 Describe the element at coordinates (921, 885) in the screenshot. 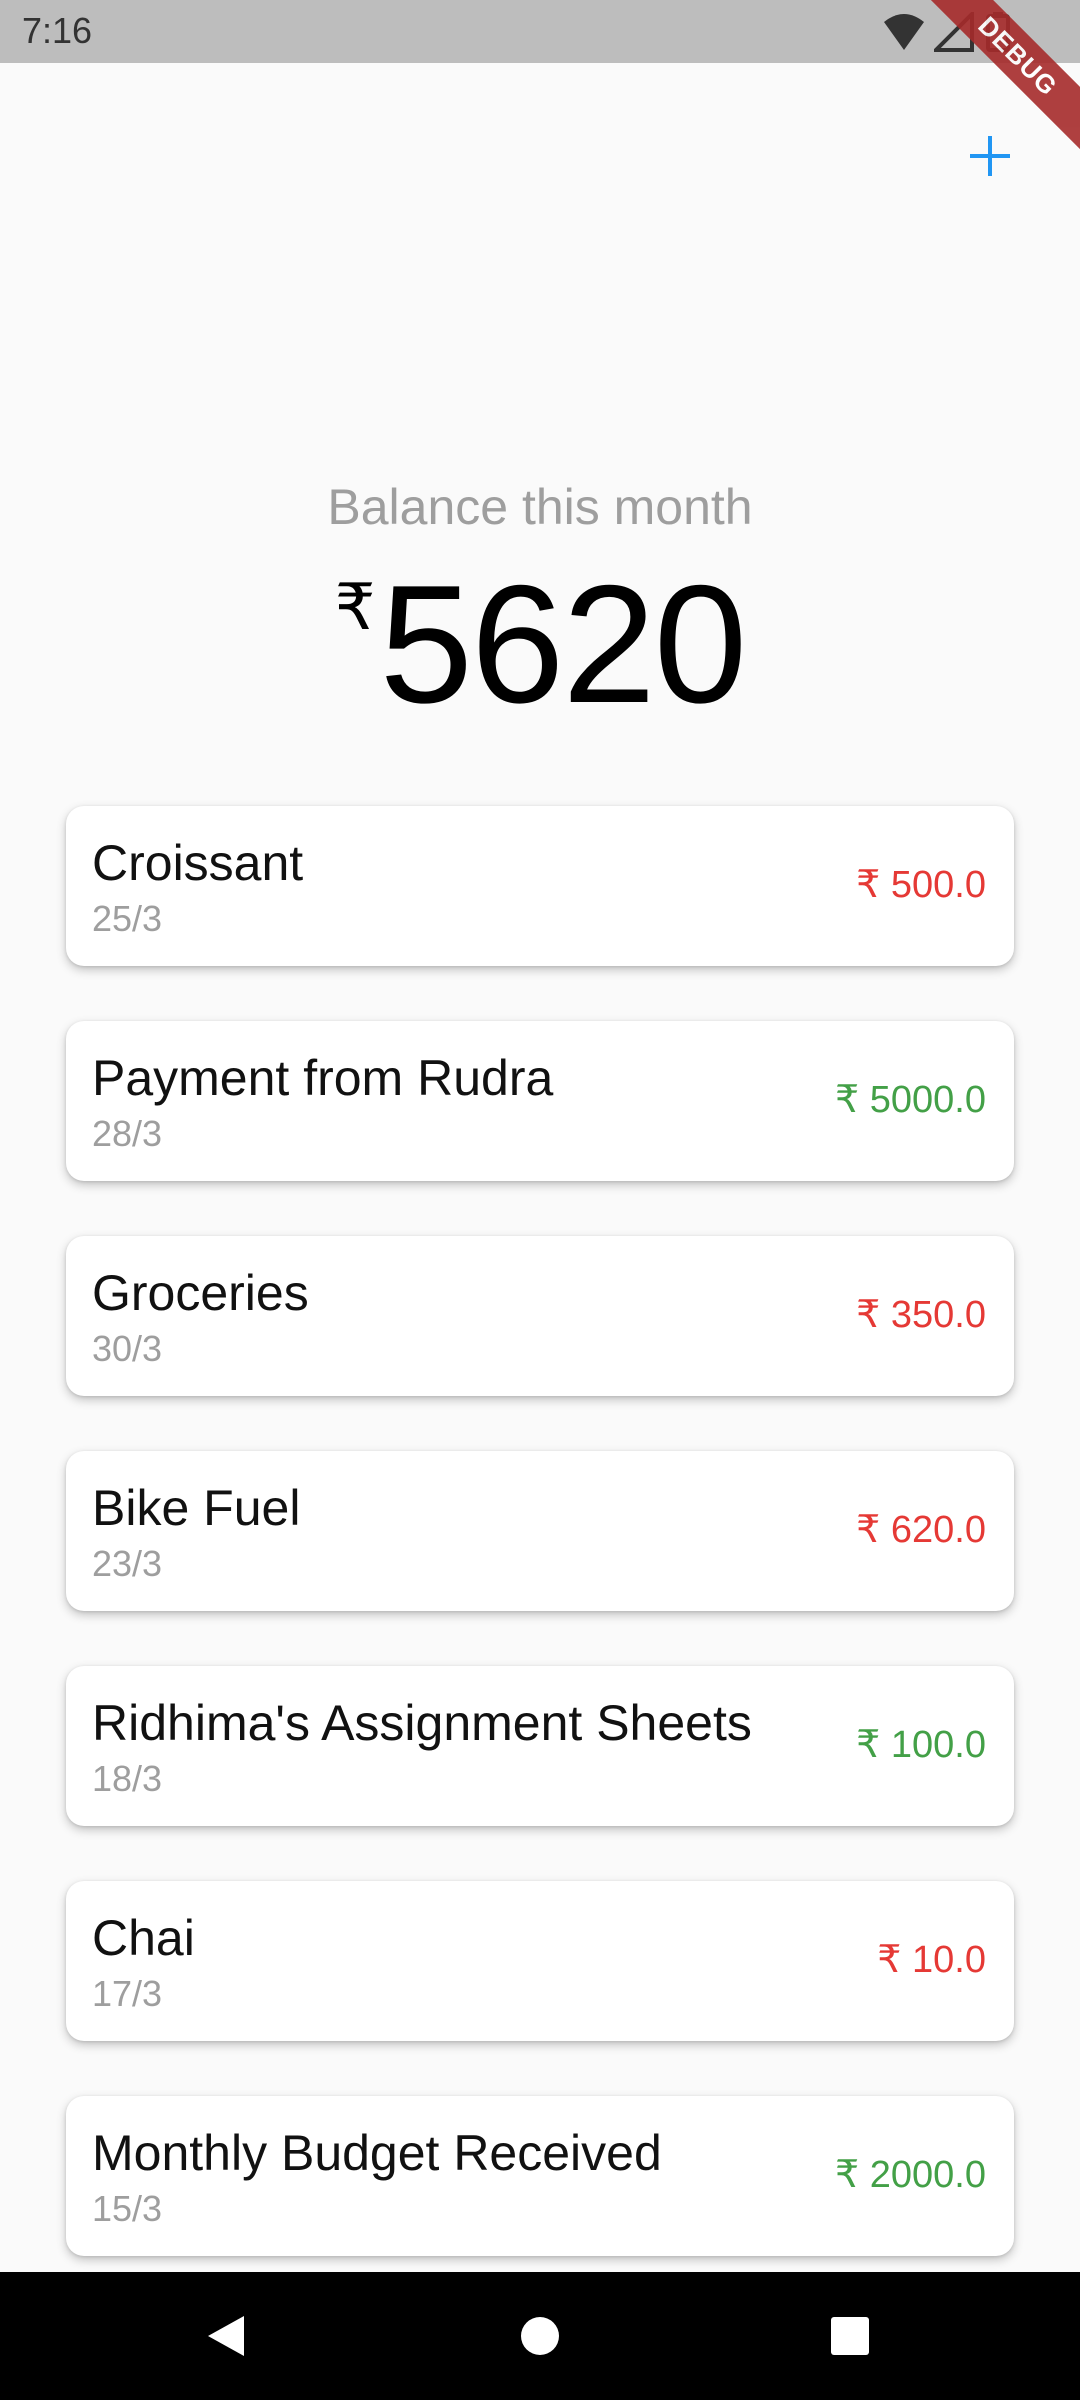

I see `transaction-amount: ₹ 500.0` at that location.